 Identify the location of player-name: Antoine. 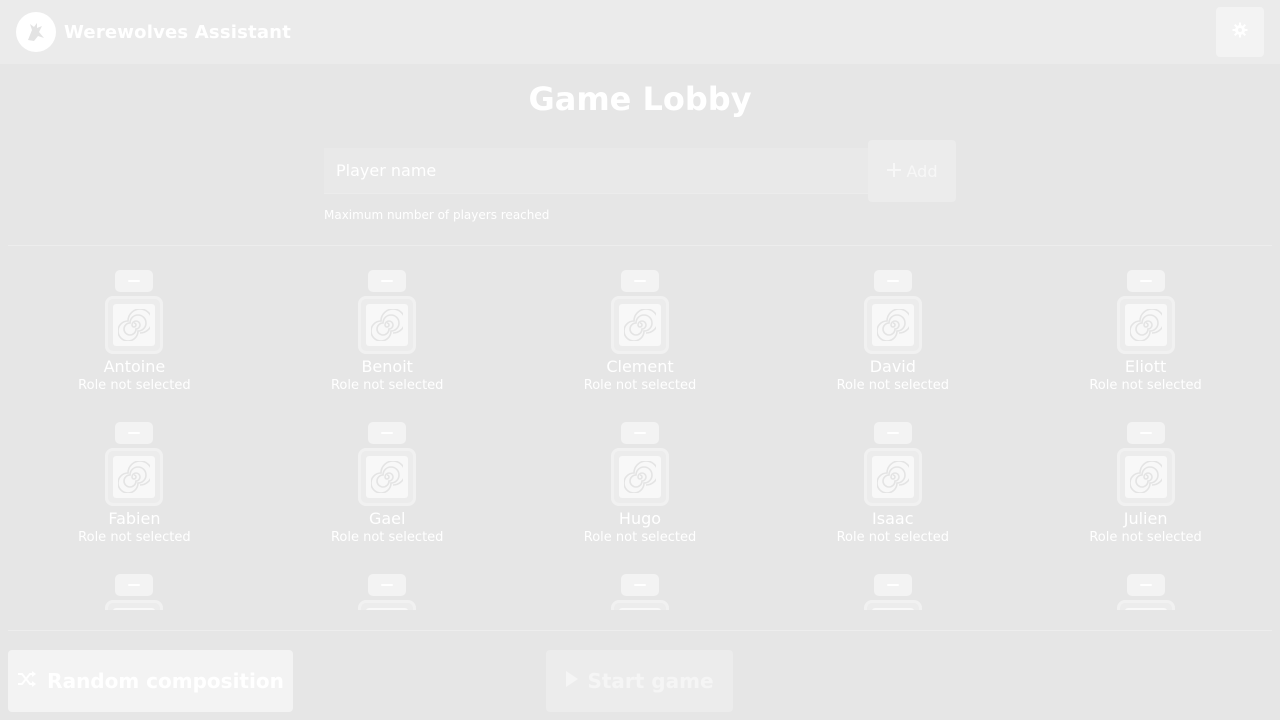
(134, 366).